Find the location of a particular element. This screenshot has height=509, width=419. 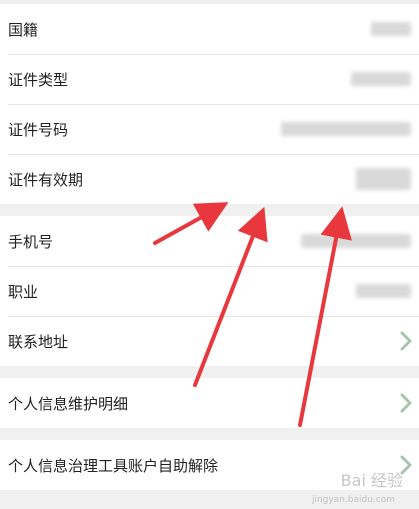

id-number-row: 证件号码 is located at coordinates (209, 129).